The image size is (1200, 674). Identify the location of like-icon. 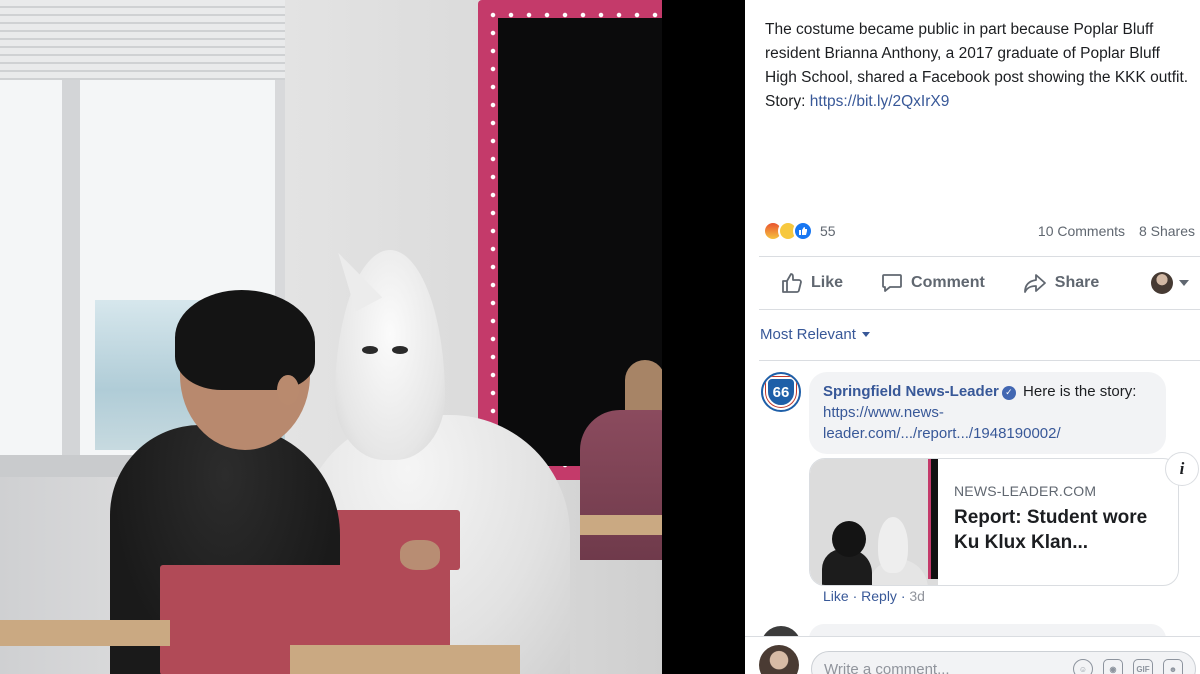
(803, 231).